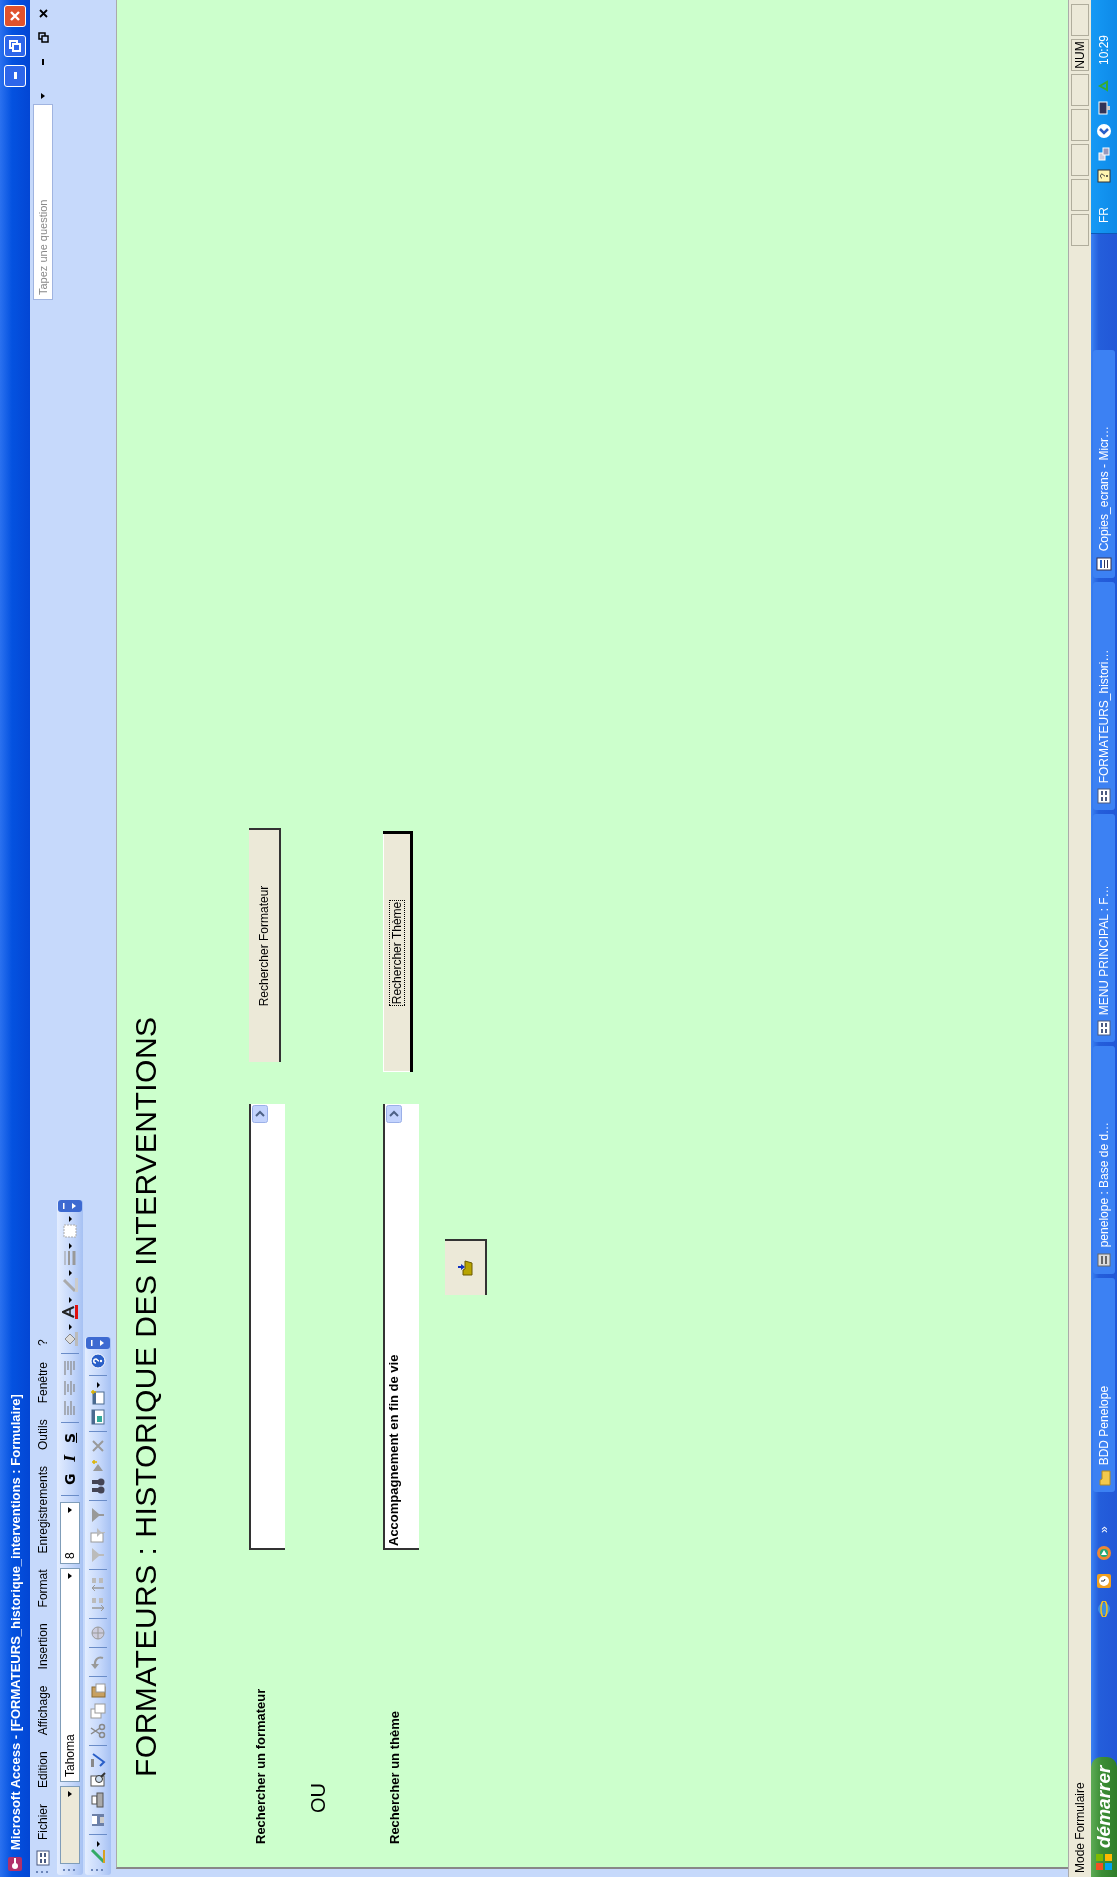 Image resolution: width=1117 pixels, height=1877 pixels. What do you see at coordinates (98, 1780) in the screenshot?
I see `print-preview-icon` at bounding box center [98, 1780].